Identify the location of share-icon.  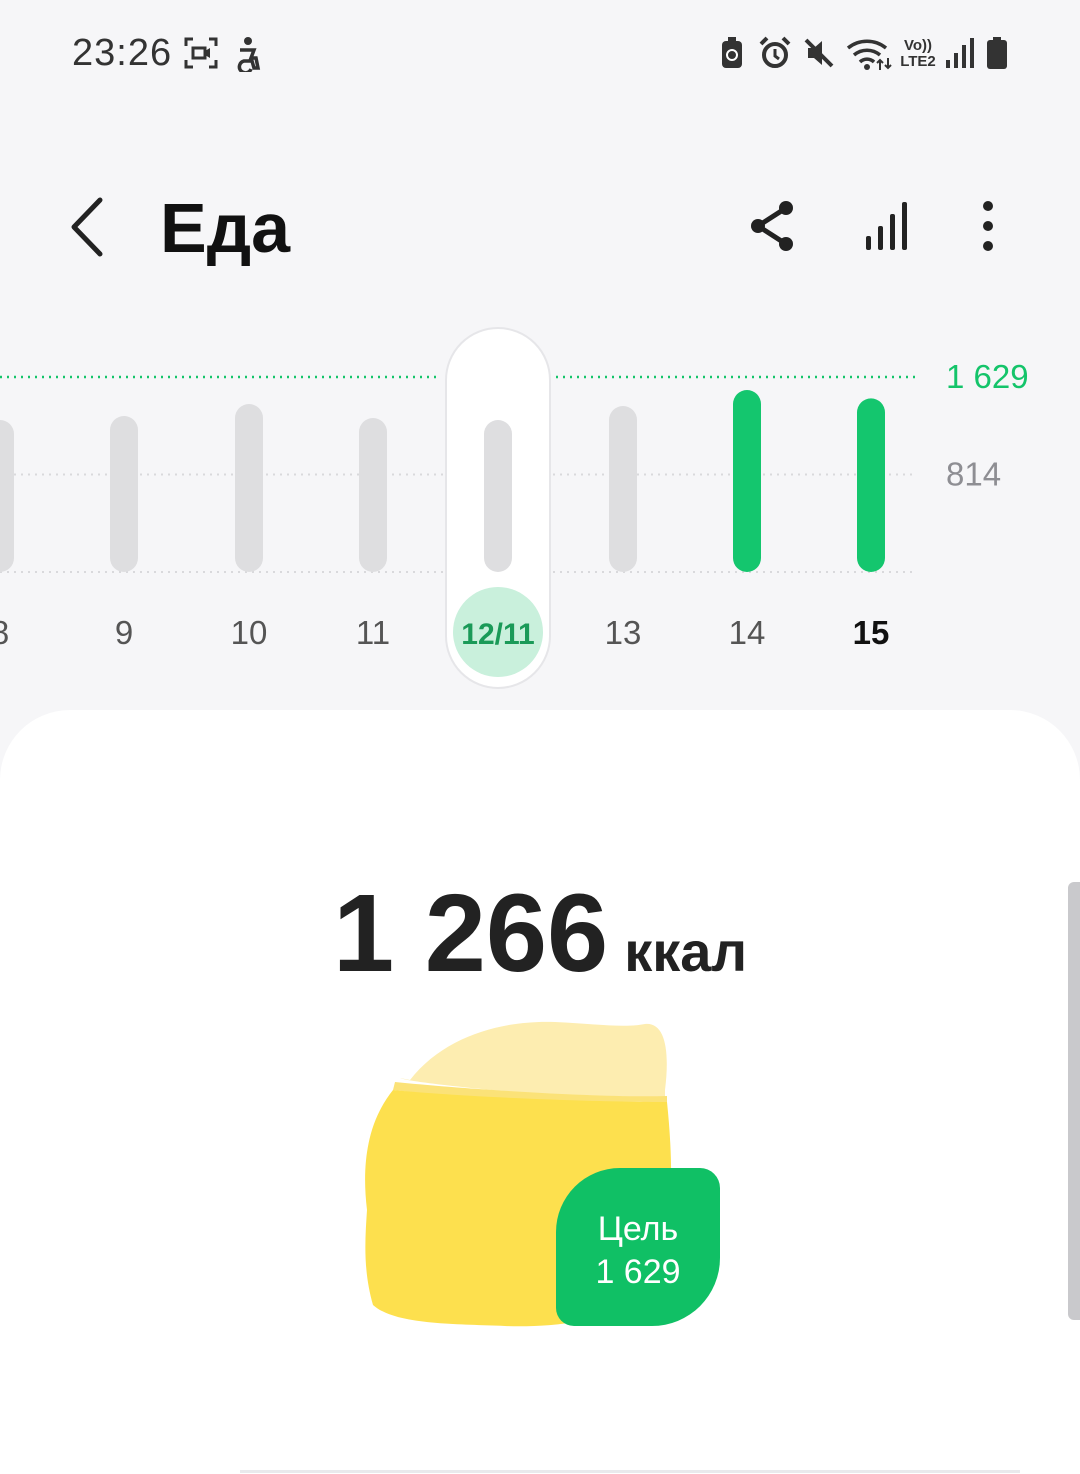
(772, 226).